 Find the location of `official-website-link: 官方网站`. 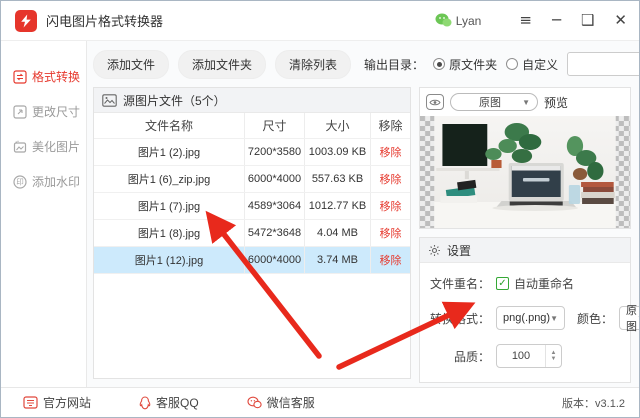

official-website-link: 官方网站 is located at coordinates (57, 402).